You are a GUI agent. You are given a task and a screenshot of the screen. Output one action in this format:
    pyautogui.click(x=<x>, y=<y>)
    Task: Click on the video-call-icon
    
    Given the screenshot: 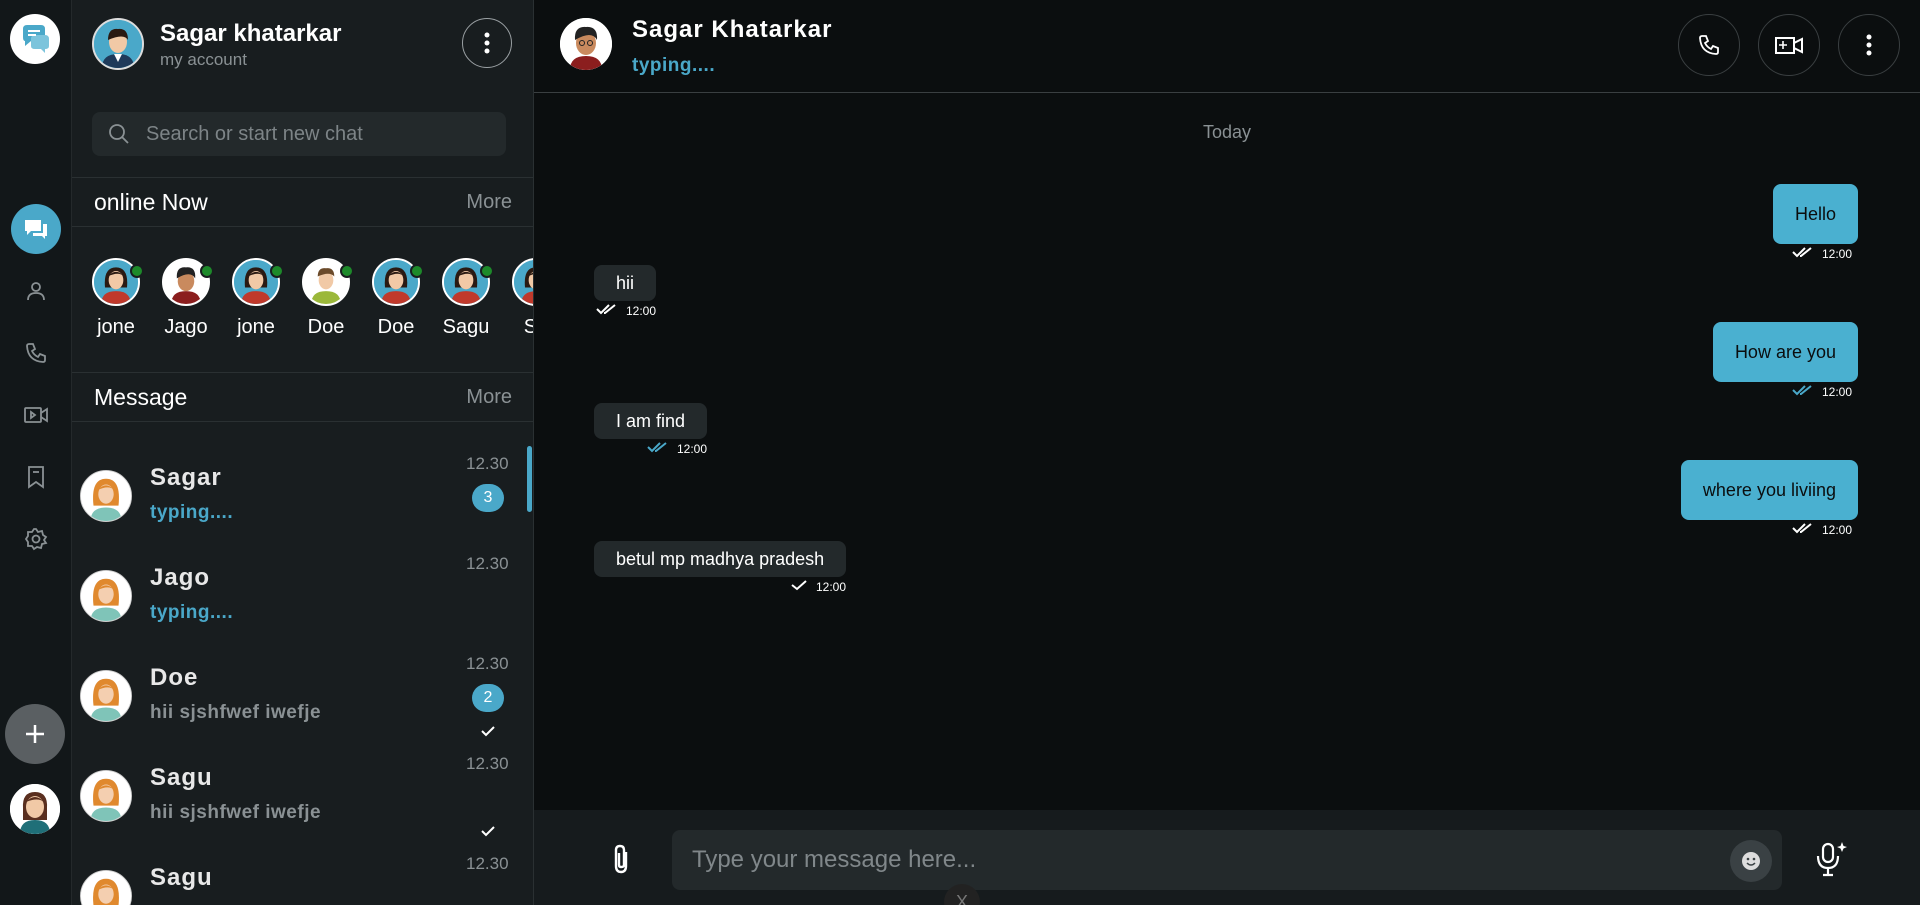 What is the action you would take?
    pyautogui.click(x=1789, y=45)
    